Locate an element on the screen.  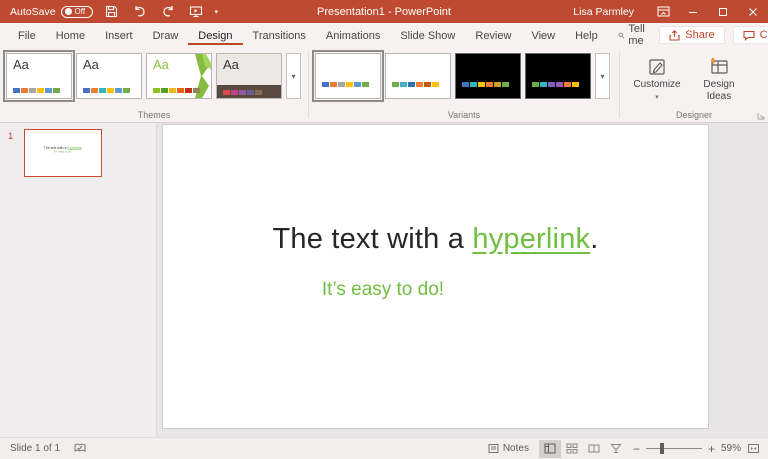
slide-indicator: Slide 1 of 1 is located at coordinates (35, 448).